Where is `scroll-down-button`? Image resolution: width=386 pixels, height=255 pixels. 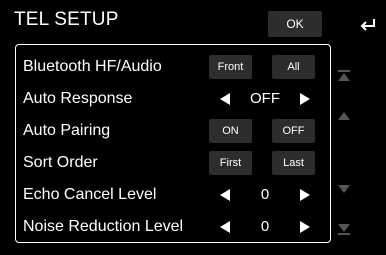 scroll-down-button is located at coordinates (344, 189).